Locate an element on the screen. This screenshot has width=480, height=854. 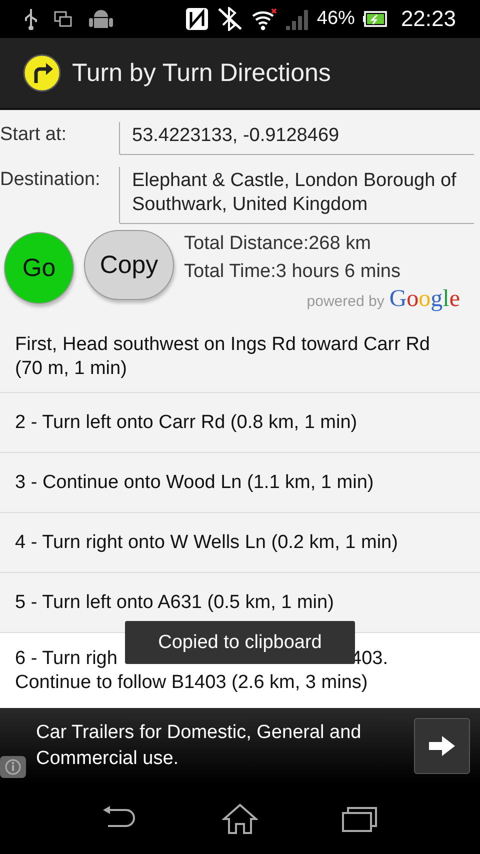
google-logo: Google is located at coordinates (424, 299).